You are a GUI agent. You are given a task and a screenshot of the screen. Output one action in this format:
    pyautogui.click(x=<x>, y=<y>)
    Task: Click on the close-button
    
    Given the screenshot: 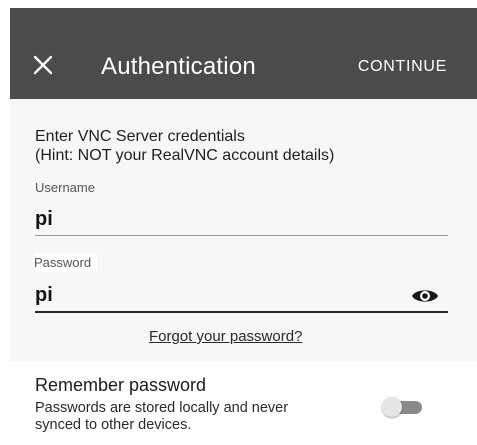 What is the action you would take?
    pyautogui.click(x=43, y=65)
    